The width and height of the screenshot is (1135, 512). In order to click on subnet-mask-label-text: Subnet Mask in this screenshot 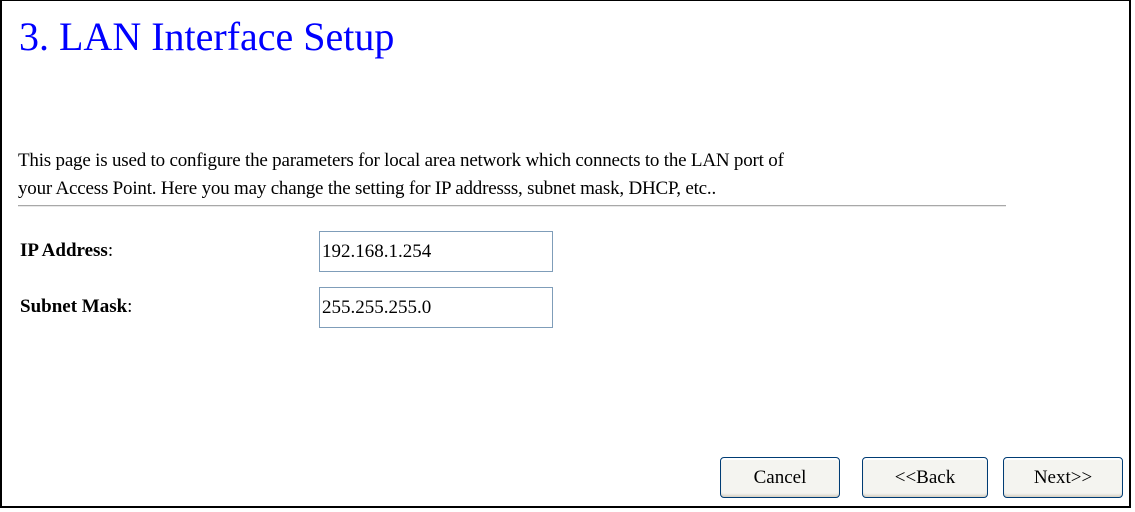, I will do `click(74, 306)`.